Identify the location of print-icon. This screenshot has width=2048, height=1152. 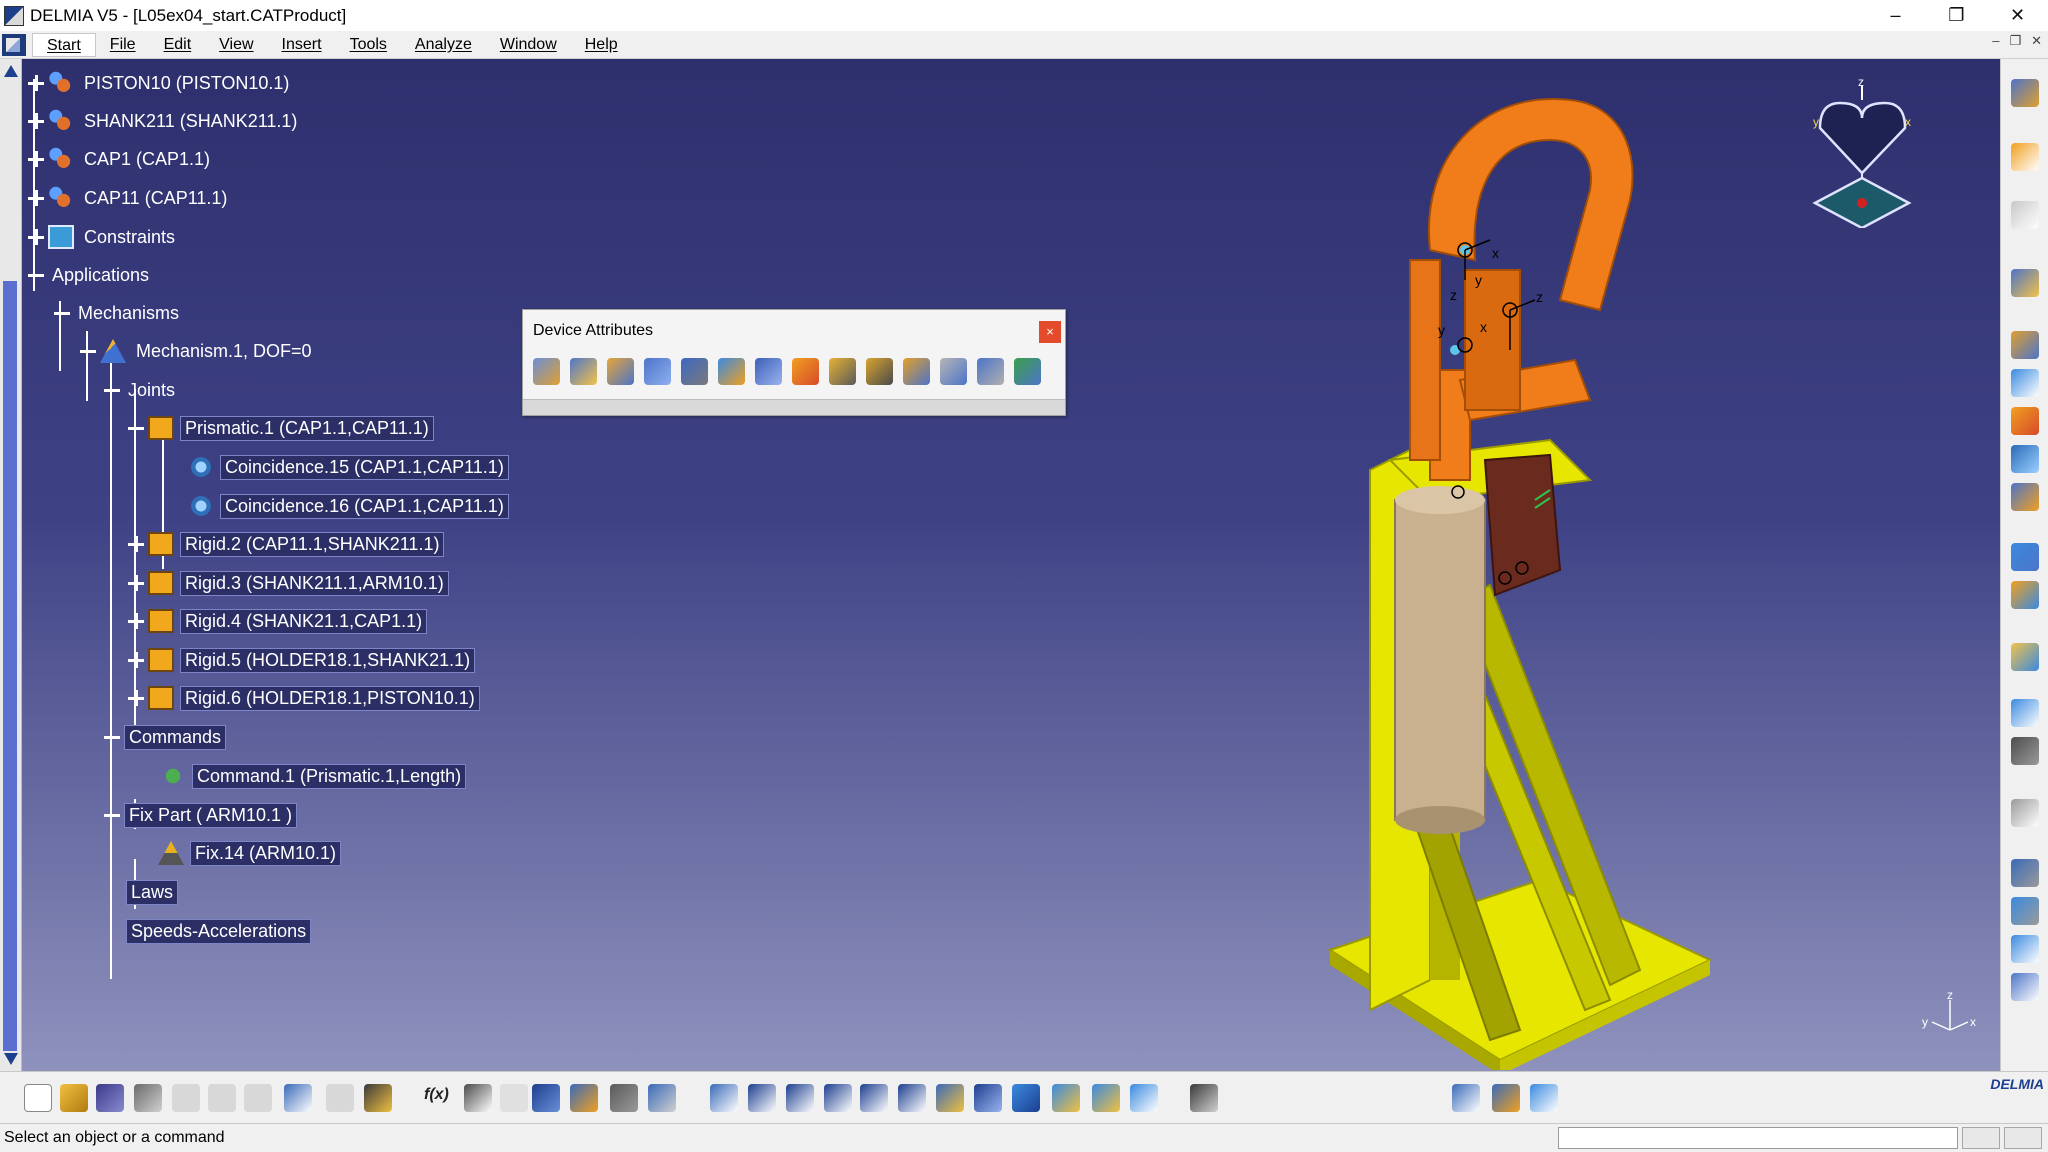
(148, 1098).